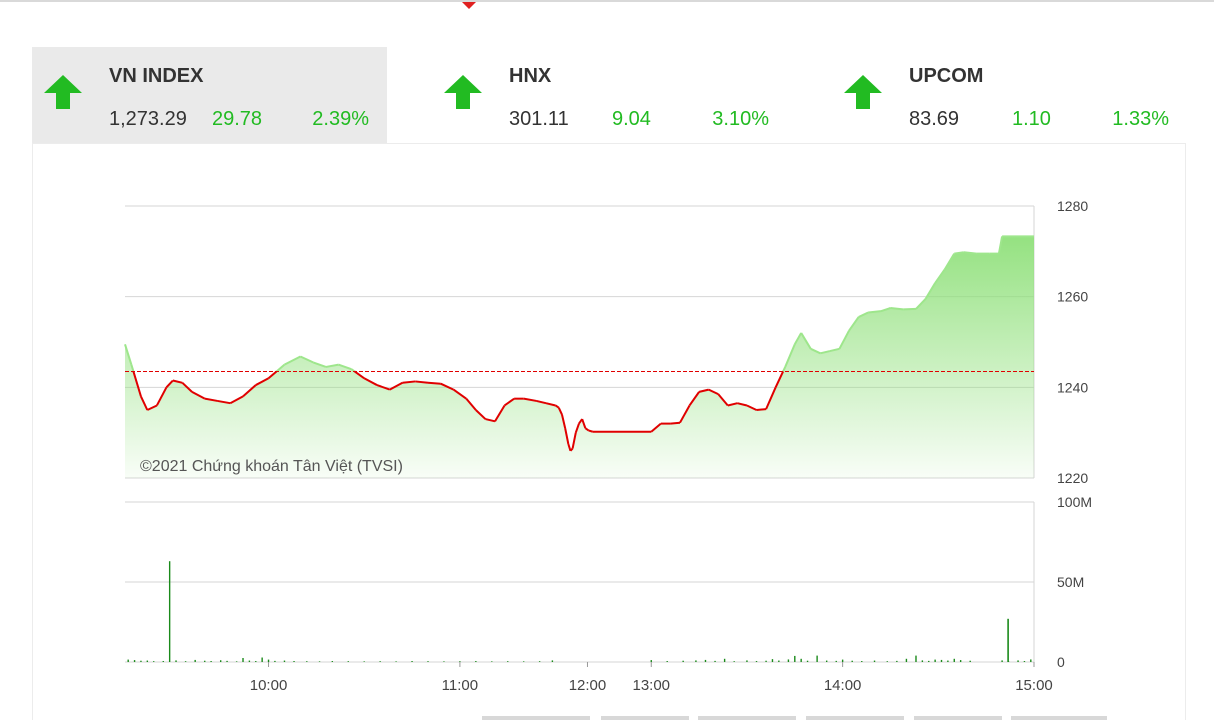 The image size is (1214, 720). Describe the element at coordinates (1072, 206) in the screenshot. I see `price-tick-label: 1280` at that location.